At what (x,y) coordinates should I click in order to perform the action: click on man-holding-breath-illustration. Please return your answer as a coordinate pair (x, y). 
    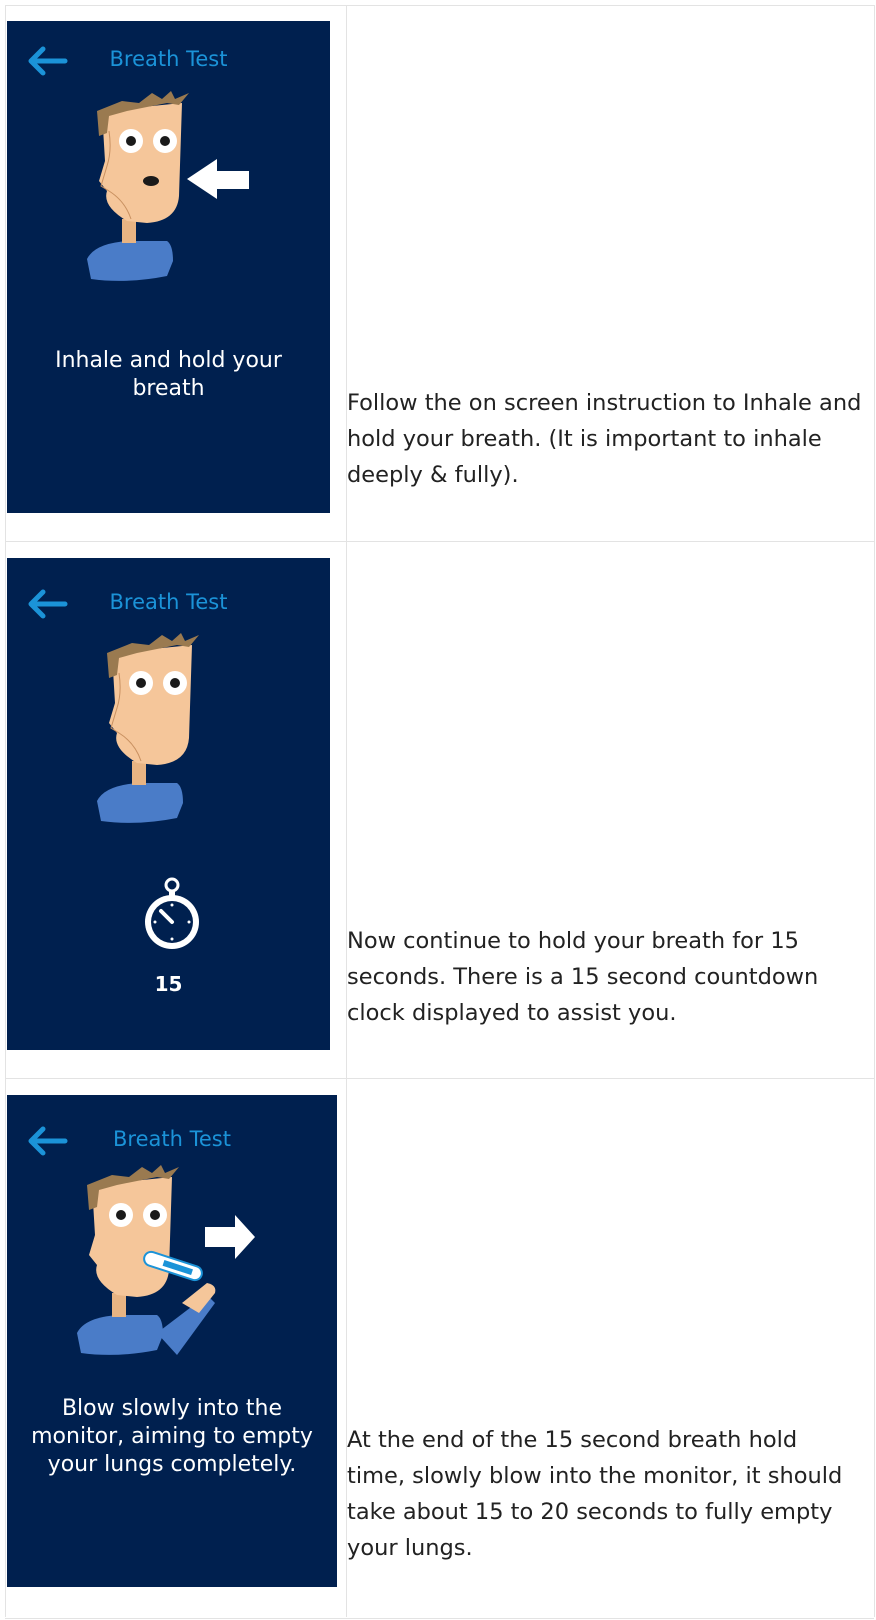
    Looking at the image, I should click on (197, 743).